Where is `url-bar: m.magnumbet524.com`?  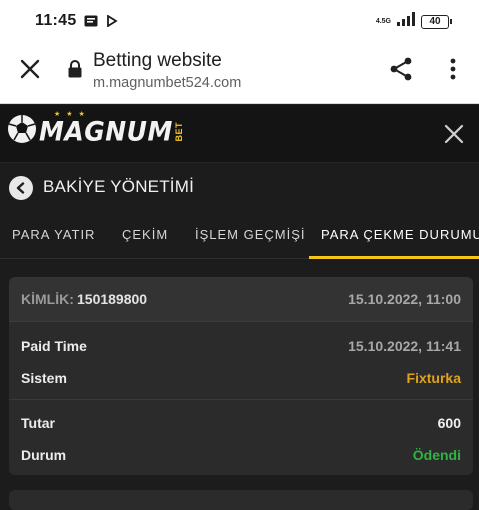 url-bar: m.magnumbet524.com is located at coordinates (167, 83).